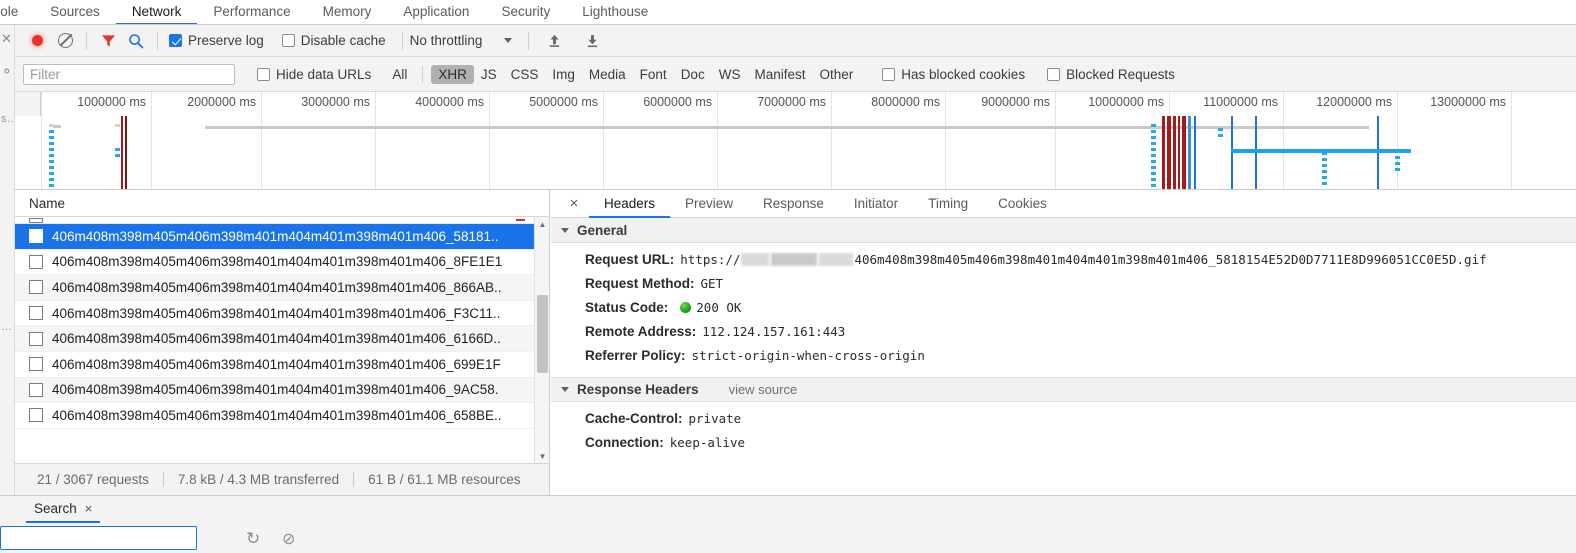 The height and width of the screenshot is (553, 1576). I want to click on clear-button, so click(65, 41).